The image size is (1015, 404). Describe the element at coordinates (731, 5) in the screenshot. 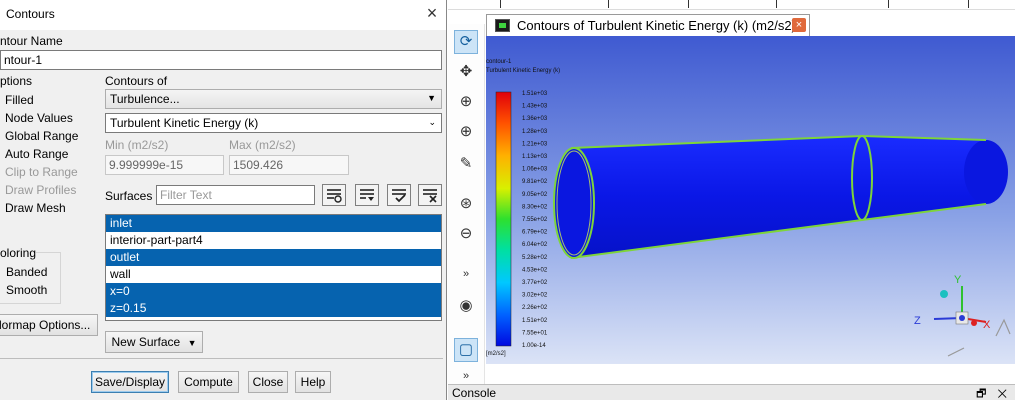

I see `top-strip` at that location.